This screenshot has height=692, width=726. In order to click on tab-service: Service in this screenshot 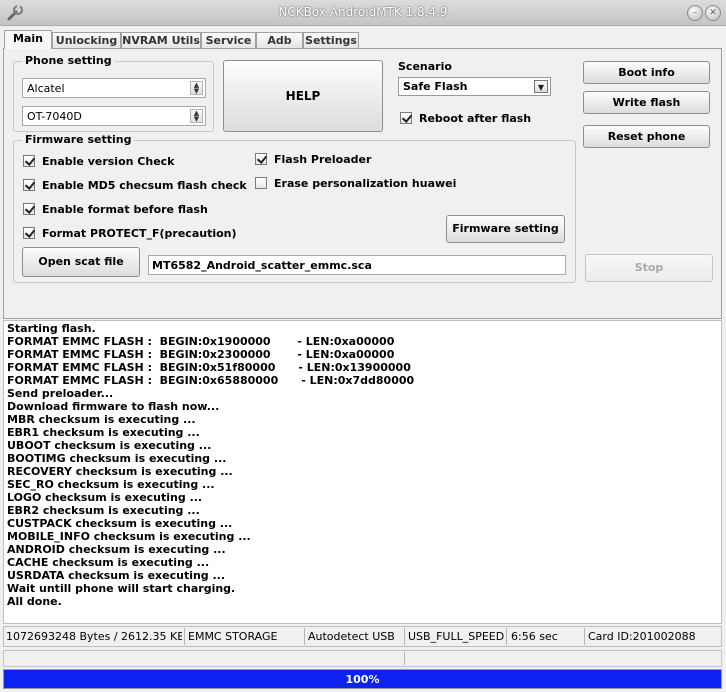, I will do `click(228, 40)`.